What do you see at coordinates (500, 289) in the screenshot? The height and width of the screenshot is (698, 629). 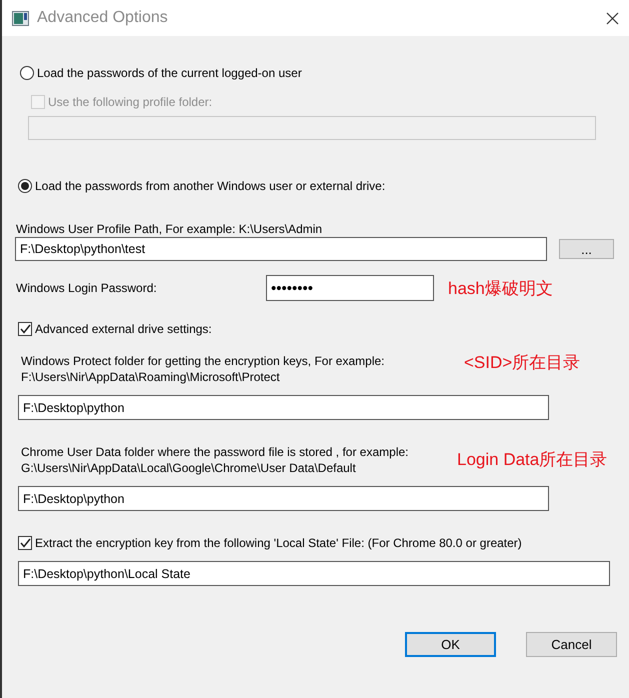 I see `annotation-text: hash爆破明文` at bounding box center [500, 289].